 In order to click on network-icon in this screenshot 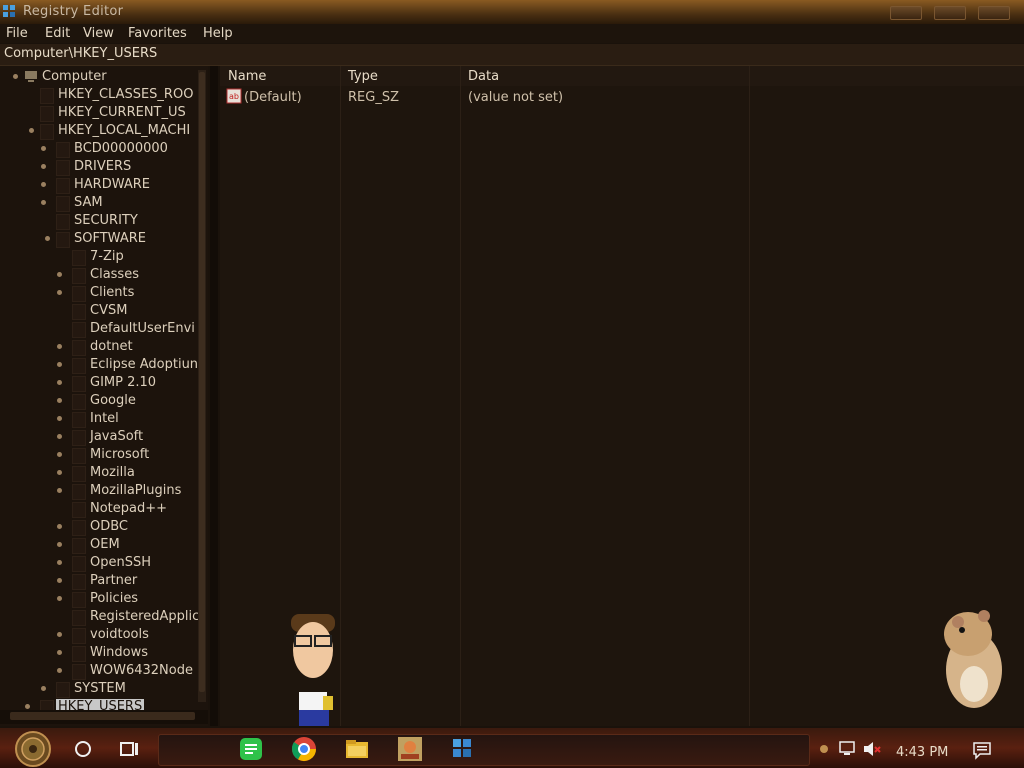, I will do `click(848, 749)`.